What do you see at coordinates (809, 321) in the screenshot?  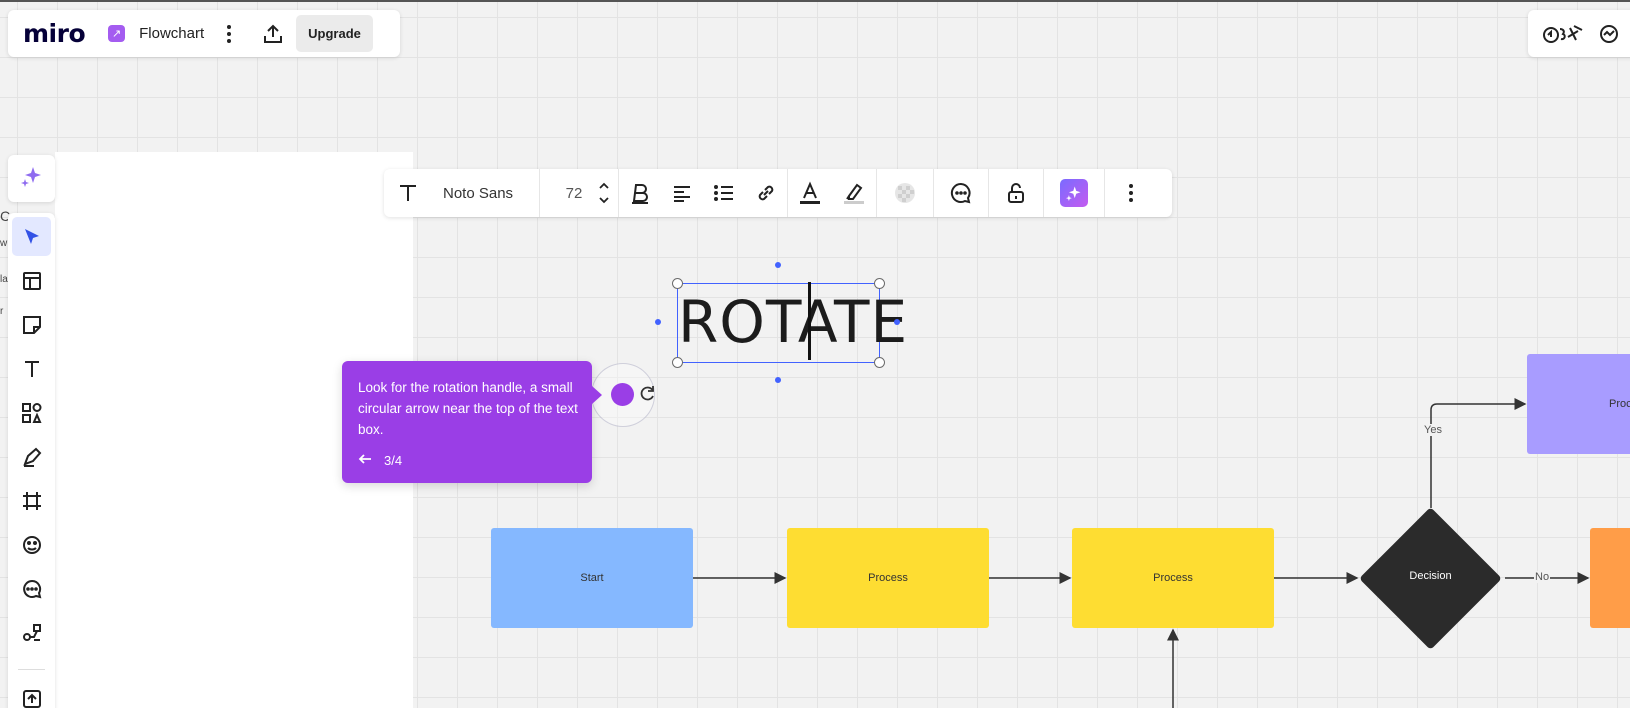 I see `text-caret` at bounding box center [809, 321].